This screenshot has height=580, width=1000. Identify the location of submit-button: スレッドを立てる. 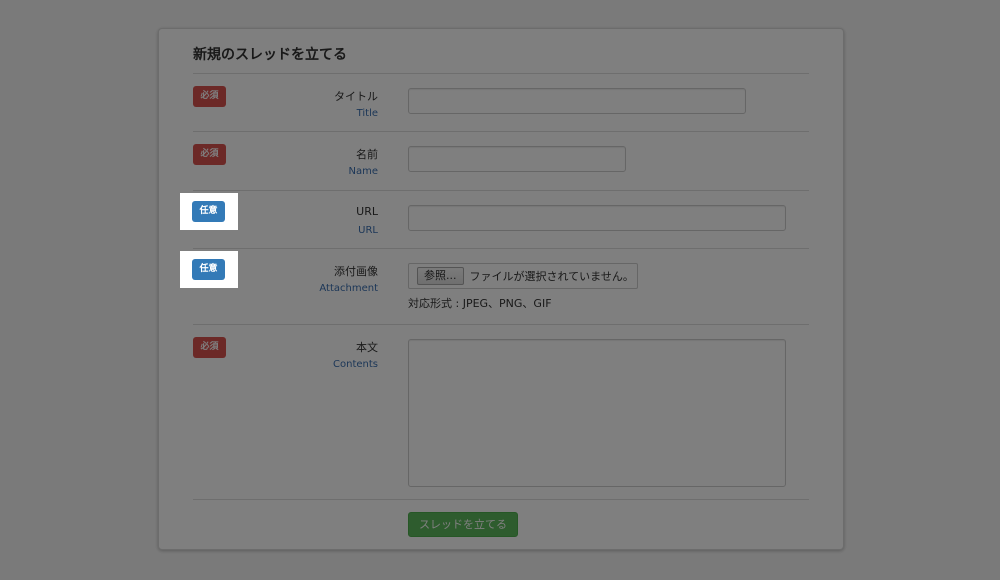
(463, 524).